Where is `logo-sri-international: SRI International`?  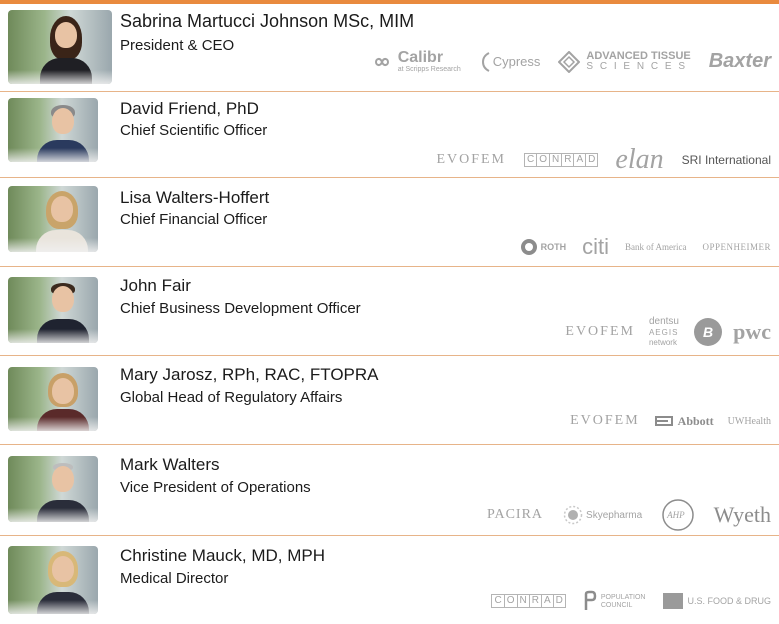 logo-sri-international: SRI International is located at coordinates (726, 160).